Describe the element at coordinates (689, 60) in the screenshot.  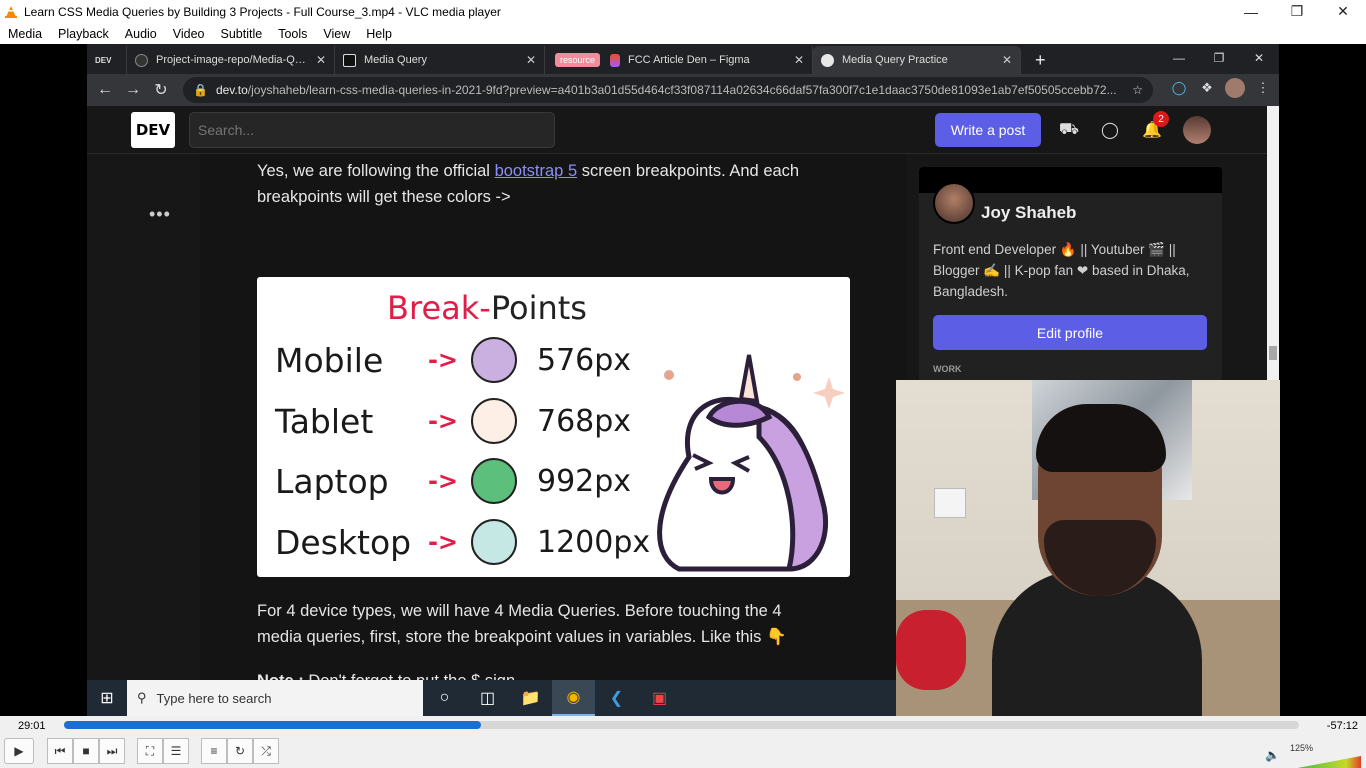
I see `tab-label: FCC Article Den – Figma` at that location.